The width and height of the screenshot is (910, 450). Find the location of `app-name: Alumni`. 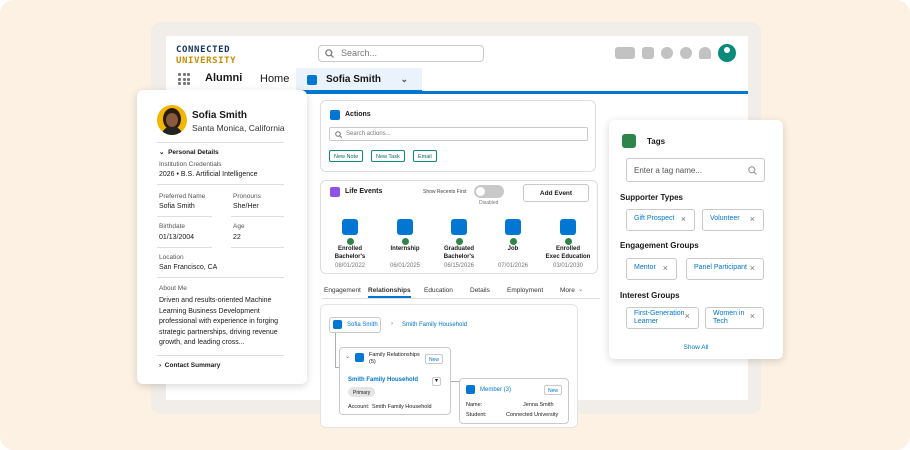

app-name: Alumni is located at coordinates (224, 78).